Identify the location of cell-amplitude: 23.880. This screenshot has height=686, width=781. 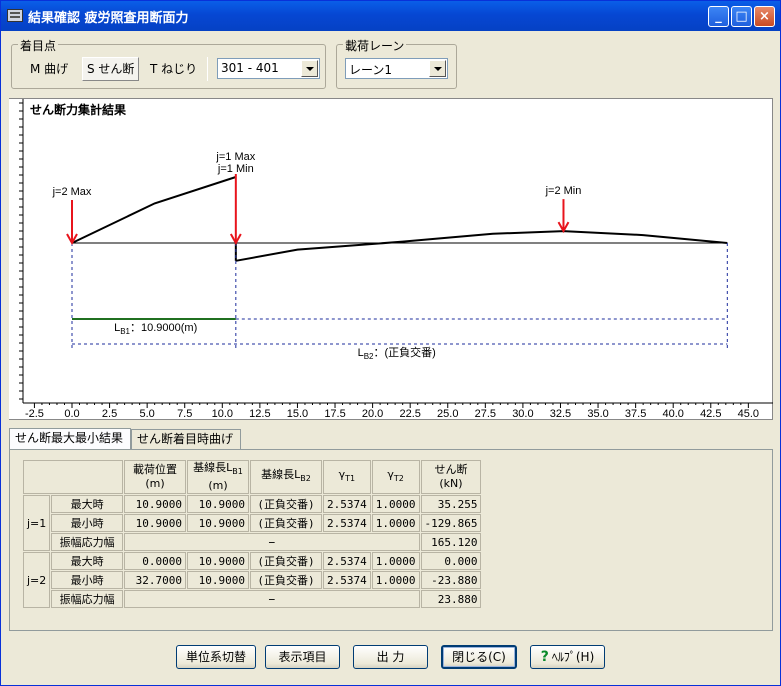
(451, 599).